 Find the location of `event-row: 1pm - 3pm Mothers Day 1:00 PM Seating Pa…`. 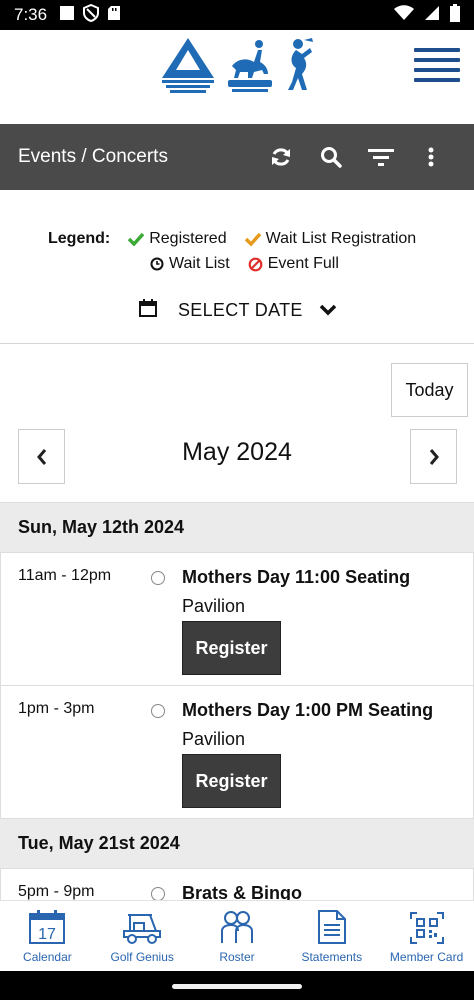

event-row: 1pm - 3pm Mothers Day 1:00 PM Seating Pa… is located at coordinates (237, 752).